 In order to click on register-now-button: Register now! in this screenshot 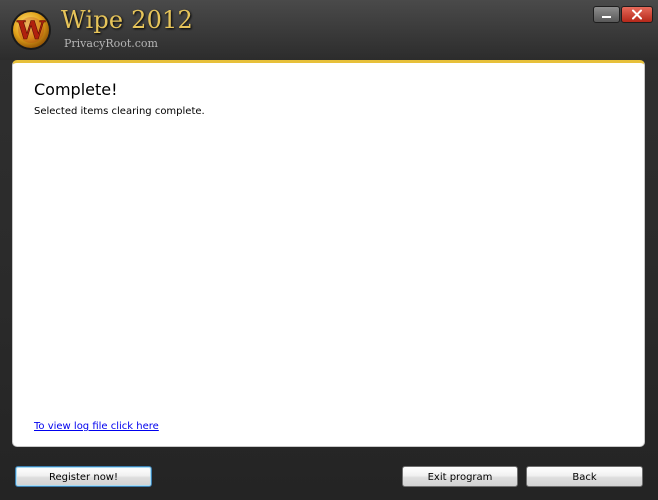, I will do `click(83, 476)`.